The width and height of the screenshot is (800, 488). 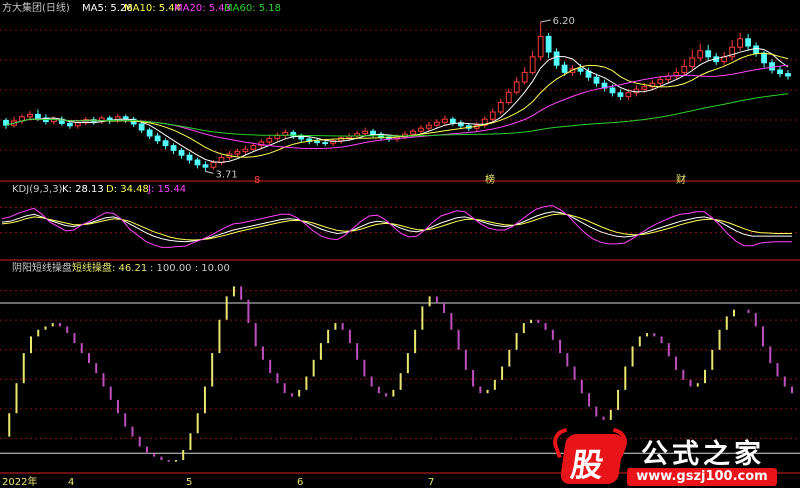 What do you see at coordinates (397, 115) in the screenshot?
I see `ma-line-ma60` at bounding box center [397, 115].